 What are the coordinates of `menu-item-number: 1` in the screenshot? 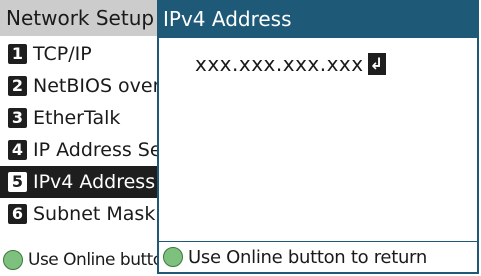 It's located at (17, 54).